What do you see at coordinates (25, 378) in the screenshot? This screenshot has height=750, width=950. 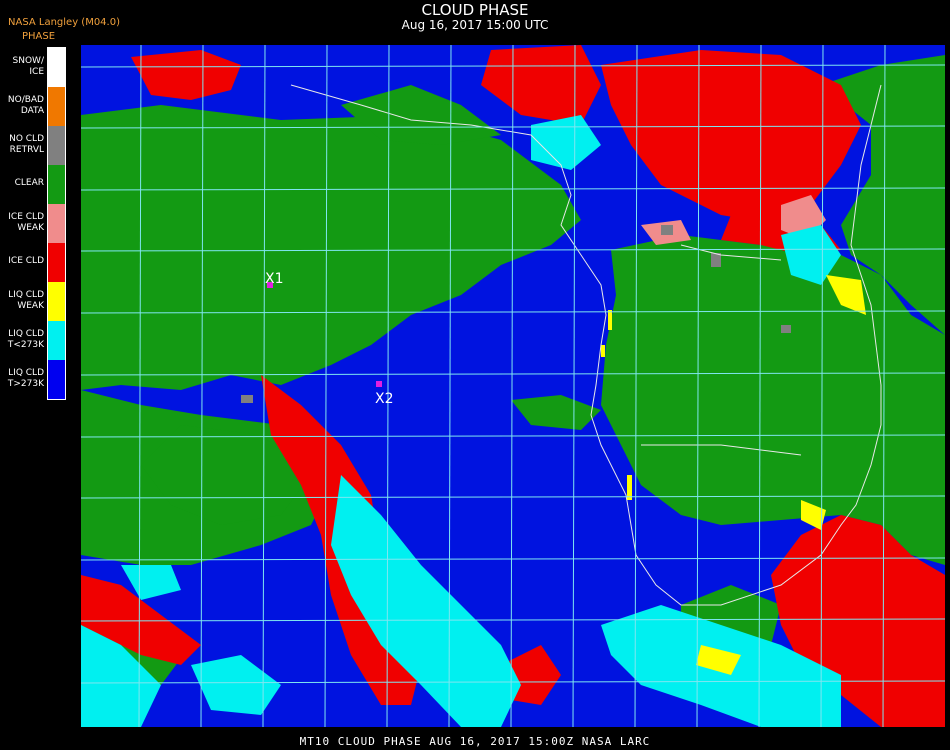 I see `legend-label-liquid-cloud-warm: LIQ CLD T>273K` at bounding box center [25, 378].